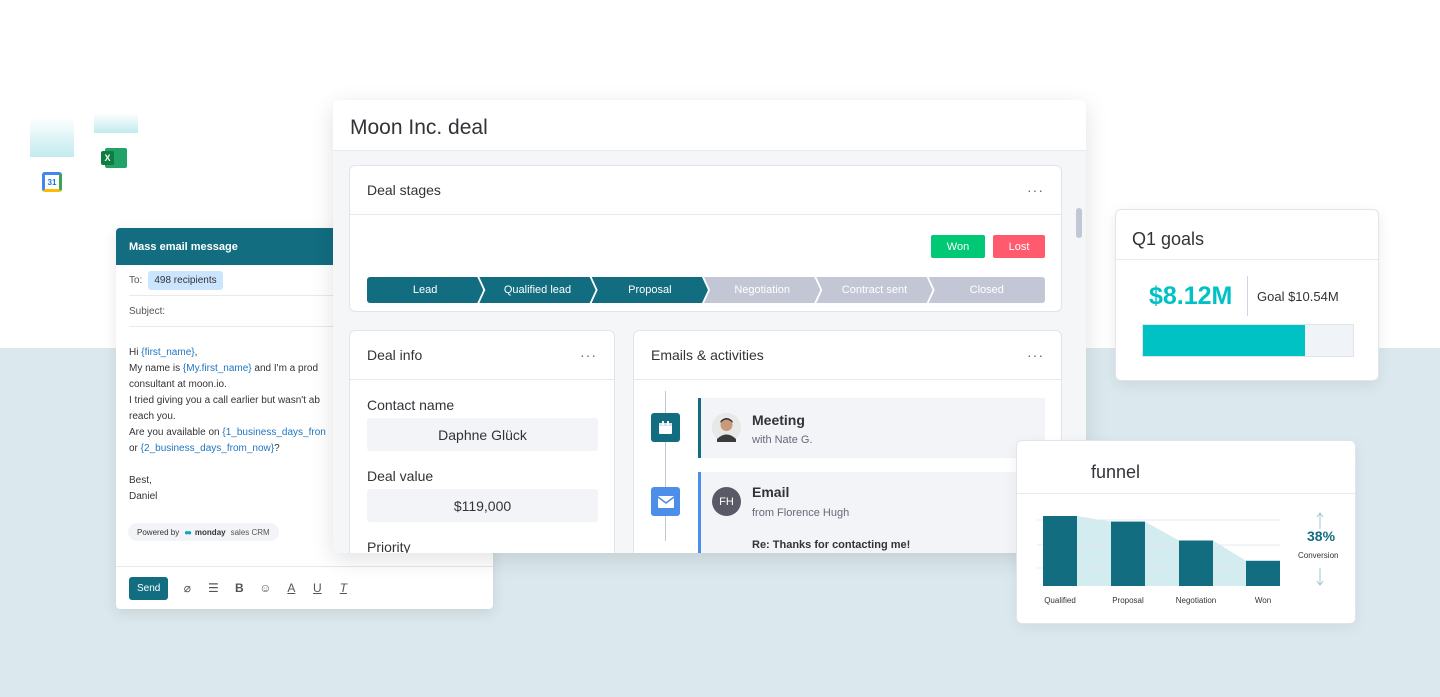 The height and width of the screenshot is (697, 1440). What do you see at coordinates (168, 352) in the screenshot?
I see `token-first-name: {first_name}` at bounding box center [168, 352].